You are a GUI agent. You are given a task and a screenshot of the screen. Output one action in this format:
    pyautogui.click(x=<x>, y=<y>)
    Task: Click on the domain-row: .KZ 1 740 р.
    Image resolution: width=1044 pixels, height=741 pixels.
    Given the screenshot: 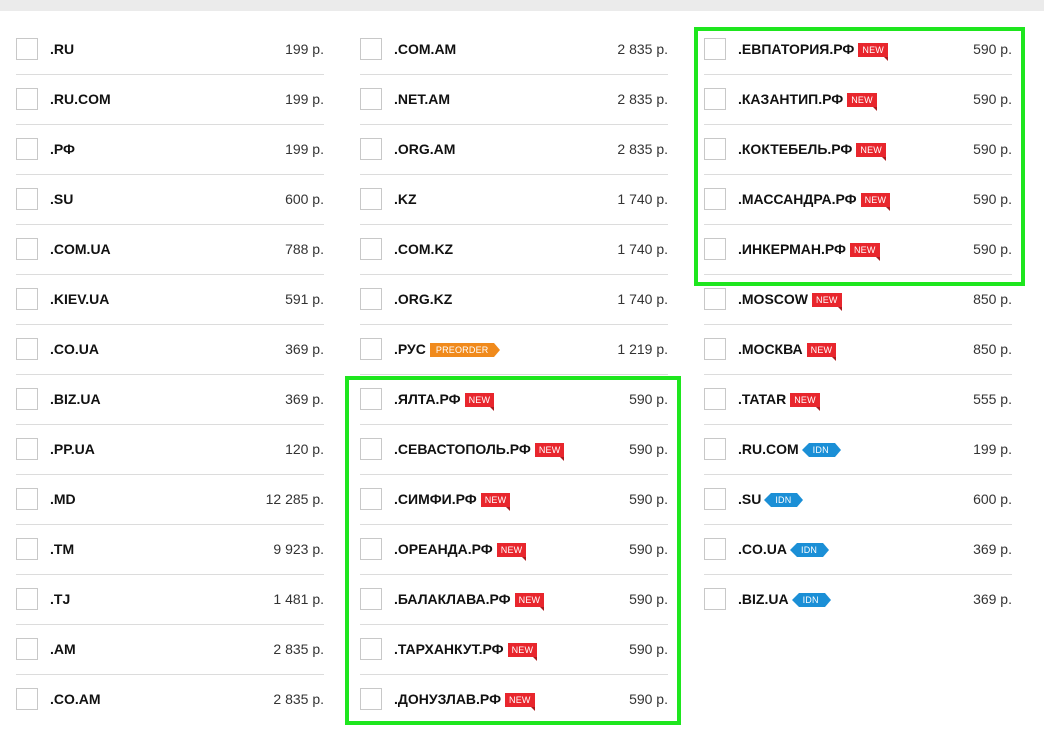 What is the action you would take?
    pyautogui.click(x=514, y=200)
    